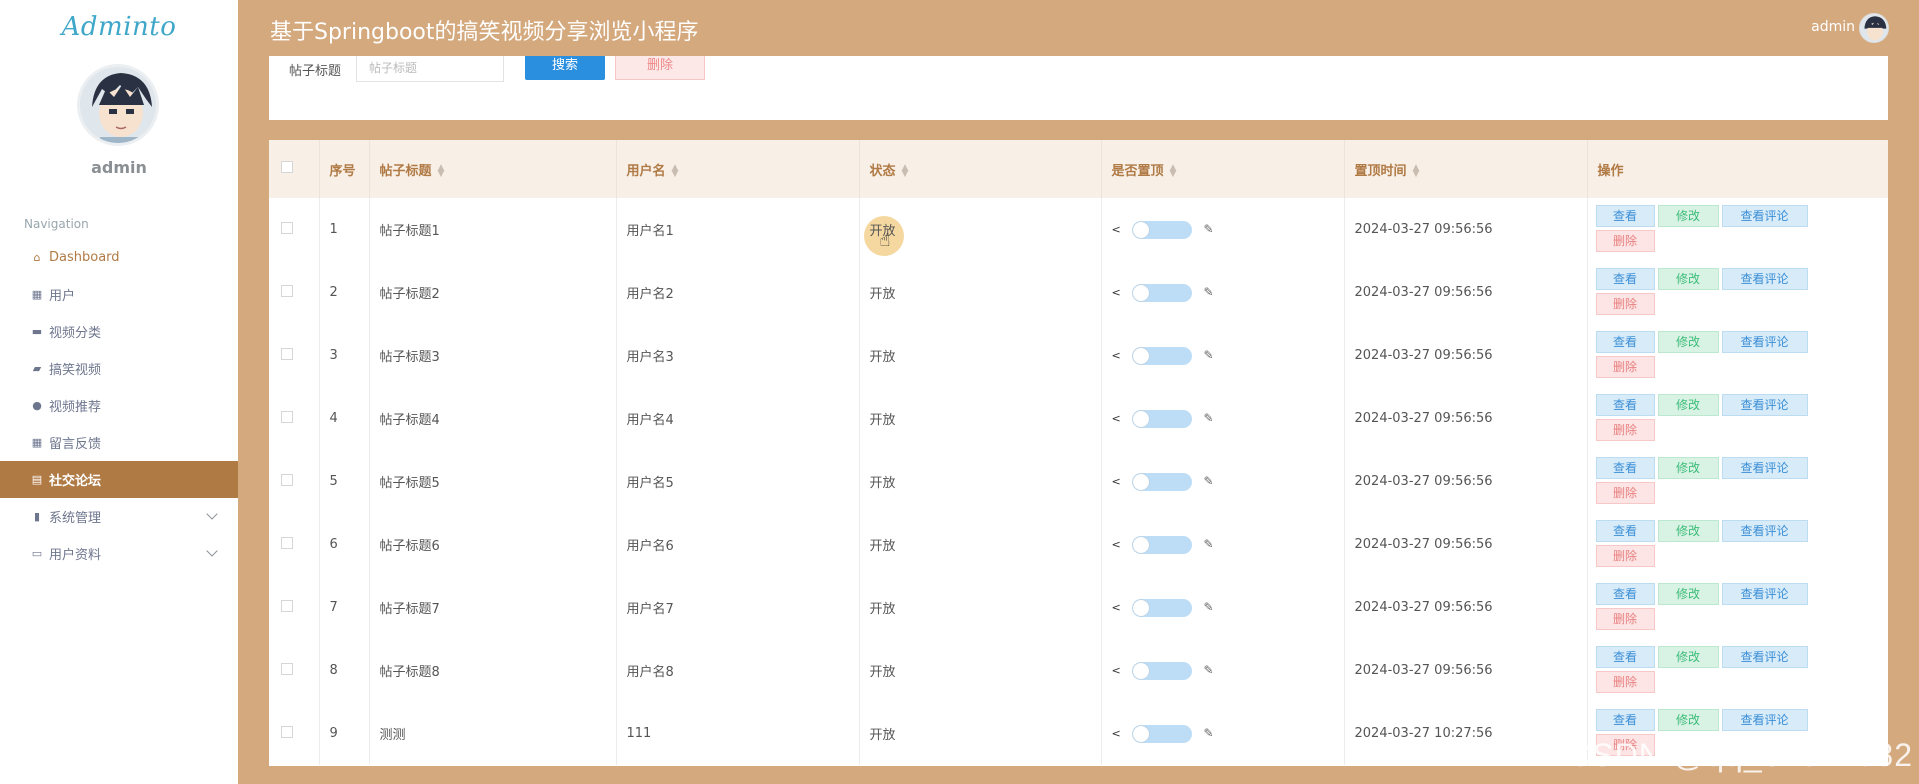  What do you see at coordinates (287, 167) in the screenshot?
I see `select-all-checkbox` at bounding box center [287, 167].